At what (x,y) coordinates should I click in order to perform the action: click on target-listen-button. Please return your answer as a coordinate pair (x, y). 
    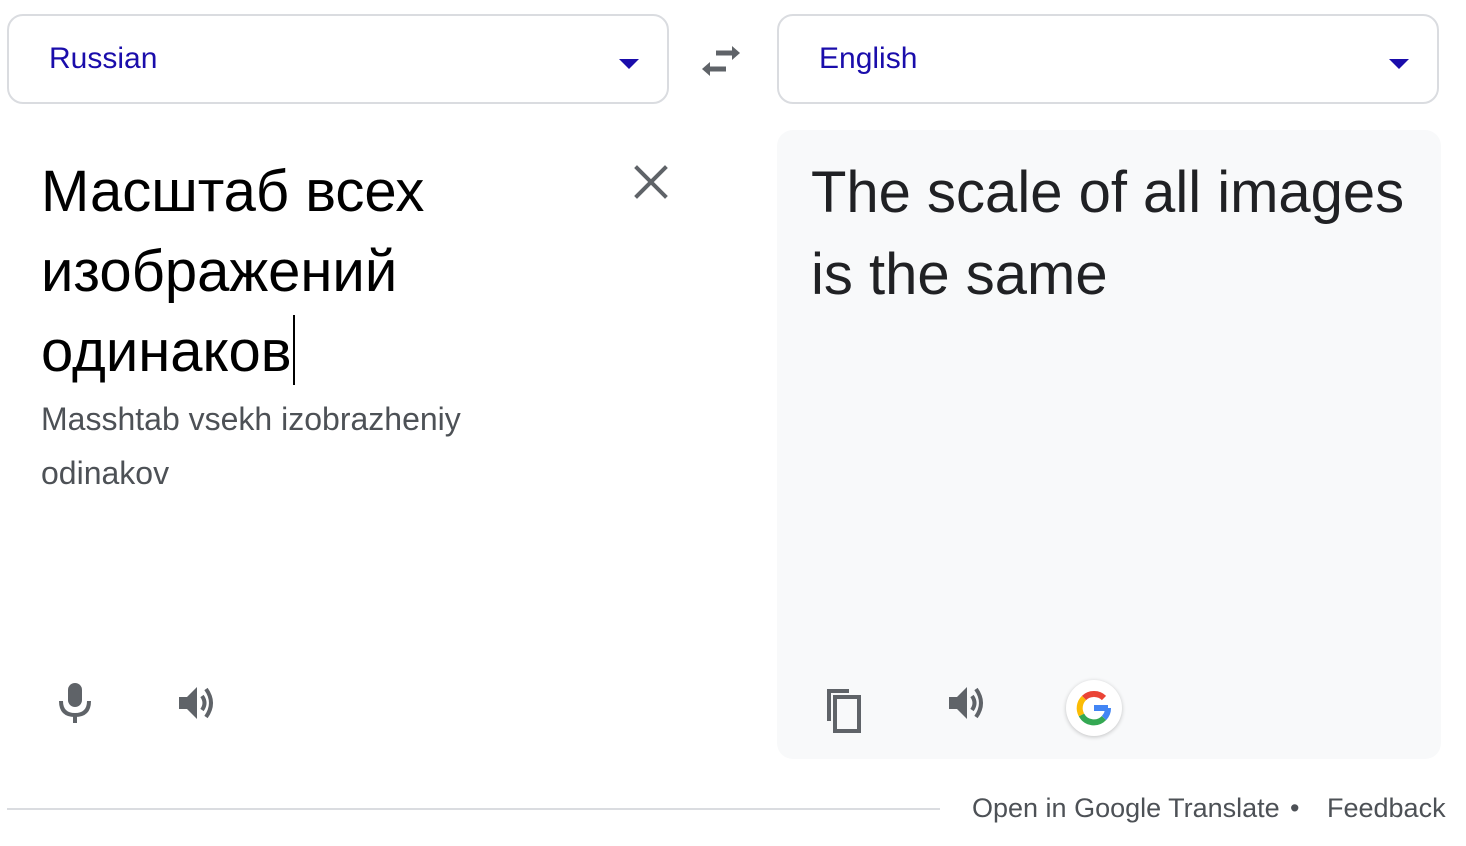
    Looking at the image, I should click on (967, 703).